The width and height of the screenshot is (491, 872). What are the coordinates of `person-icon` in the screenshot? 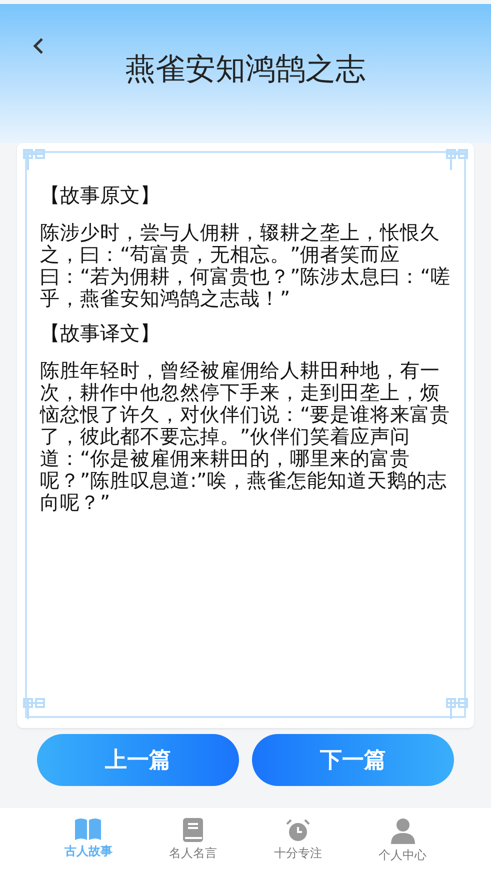 It's located at (402, 831).